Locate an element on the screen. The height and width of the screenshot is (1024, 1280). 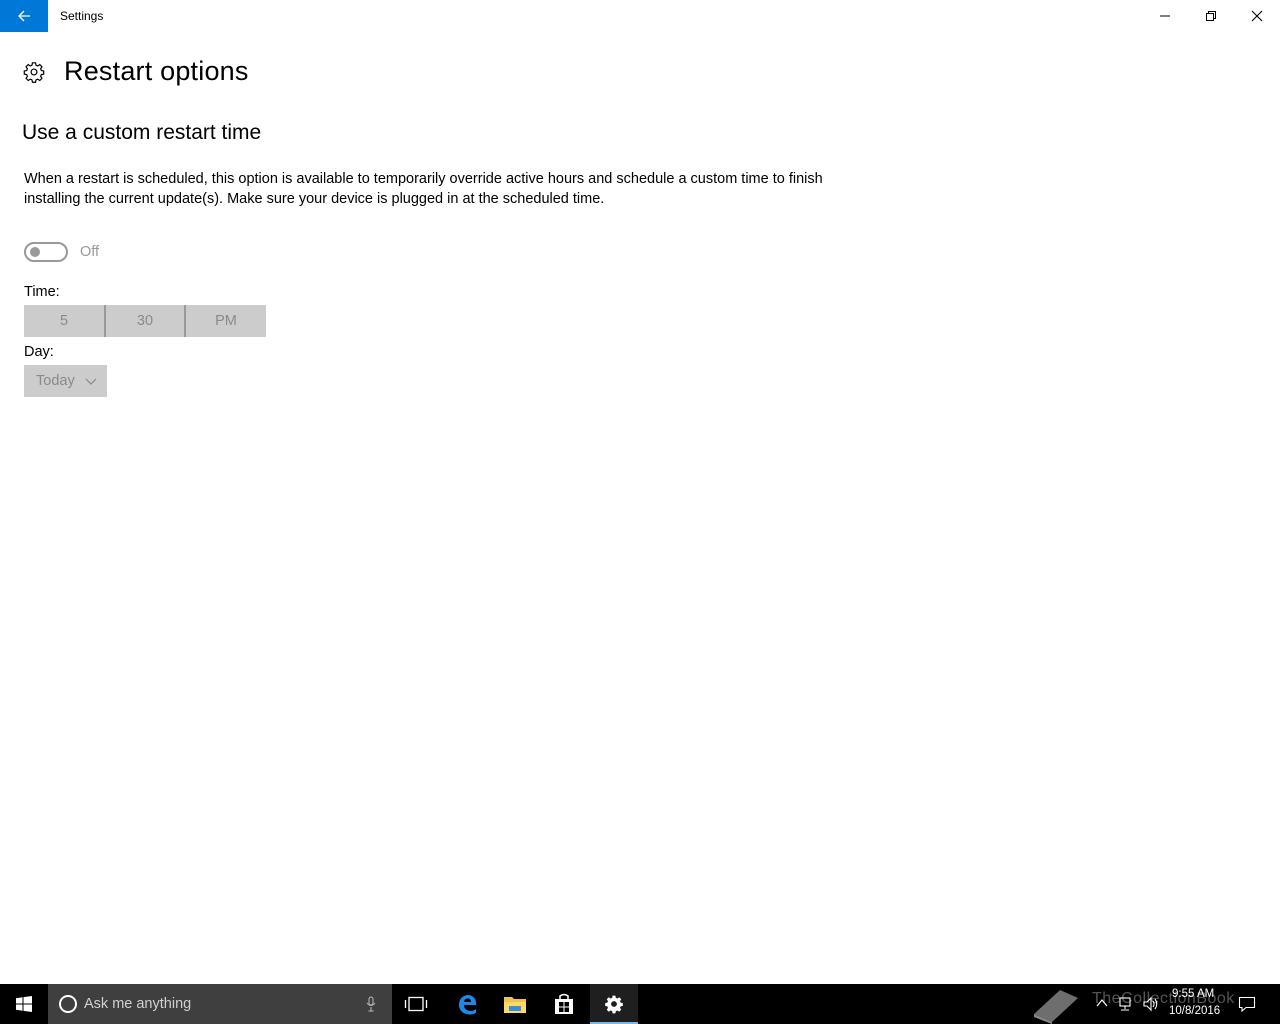
time-picker: 5 30 PM is located at coordinates (145, 321).